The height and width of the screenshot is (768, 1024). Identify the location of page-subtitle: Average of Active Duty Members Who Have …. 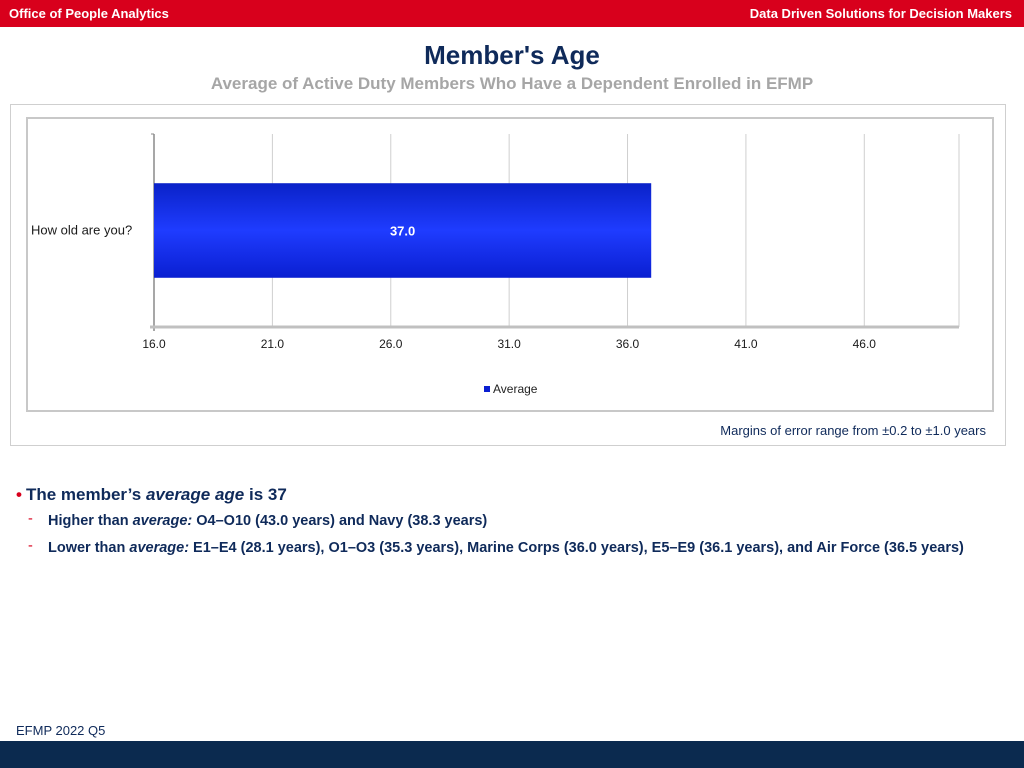
(512, 83).